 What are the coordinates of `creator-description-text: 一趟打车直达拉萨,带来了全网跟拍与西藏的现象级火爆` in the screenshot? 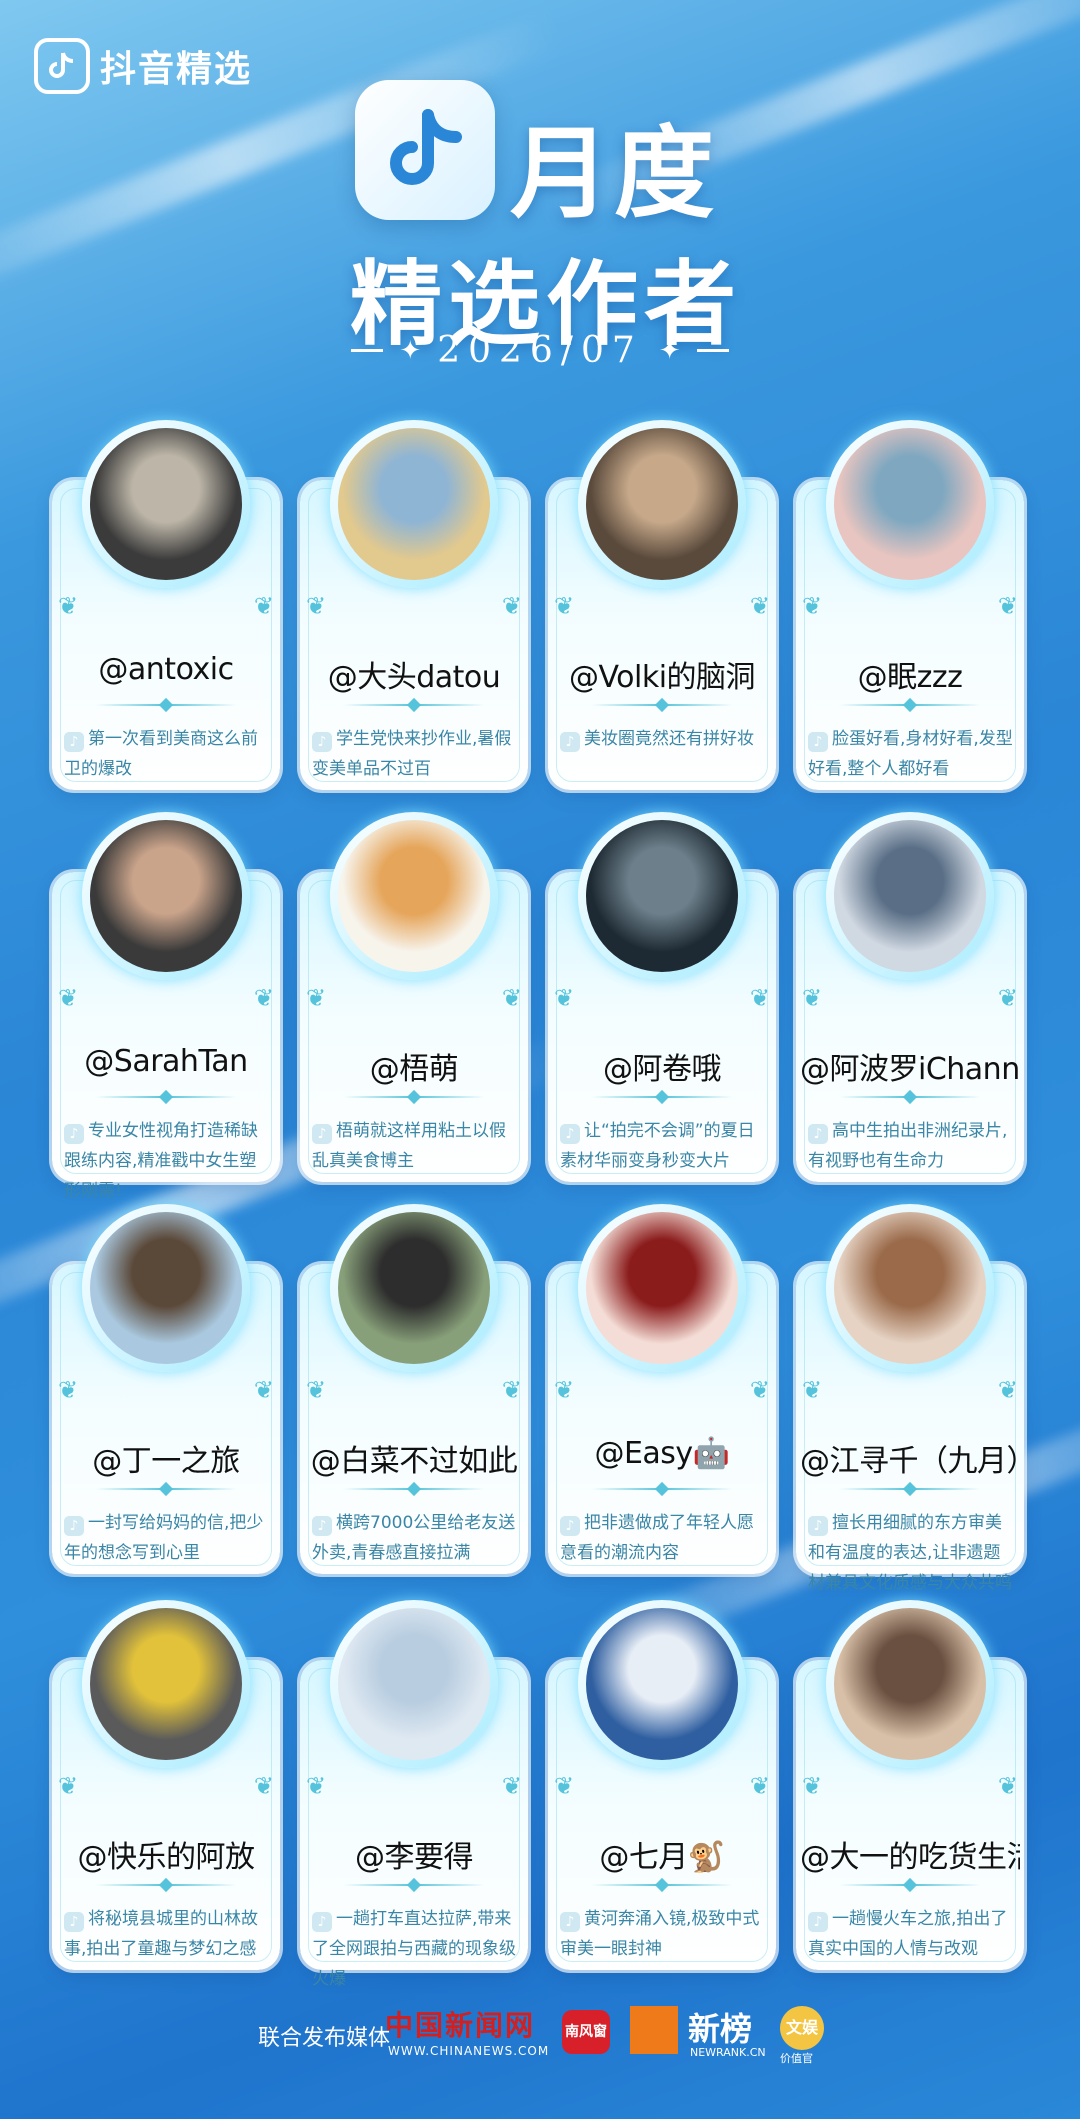 It's located at (414, 1949).